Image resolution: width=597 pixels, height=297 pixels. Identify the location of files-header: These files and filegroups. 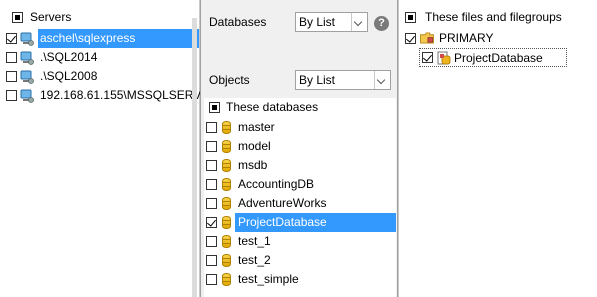
(498, 17).